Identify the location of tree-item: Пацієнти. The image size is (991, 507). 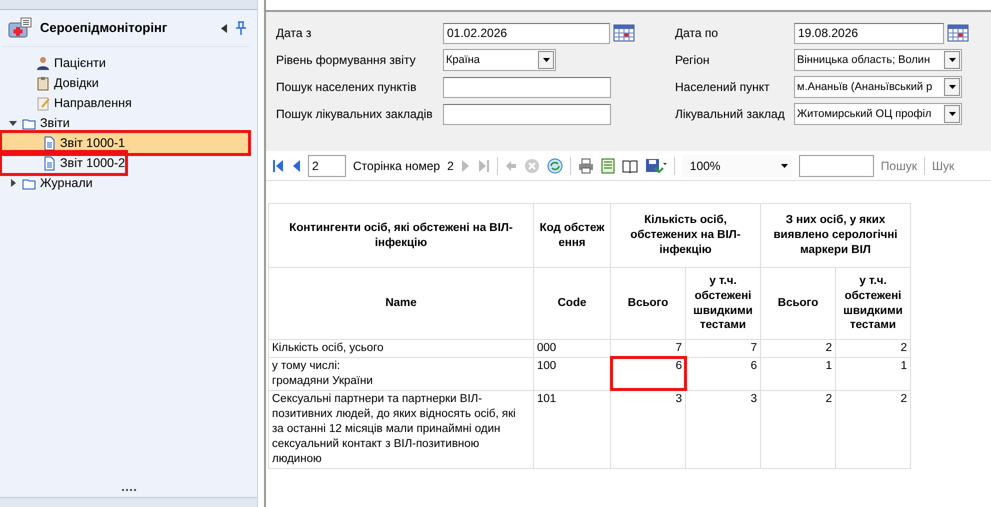
(54, 63).